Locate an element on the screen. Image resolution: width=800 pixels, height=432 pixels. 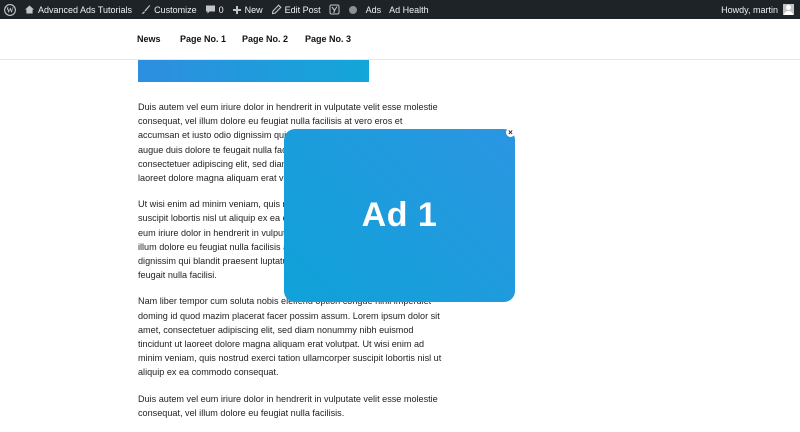
my-account-link: Howdy, martin is located at coordinates (760, 9).